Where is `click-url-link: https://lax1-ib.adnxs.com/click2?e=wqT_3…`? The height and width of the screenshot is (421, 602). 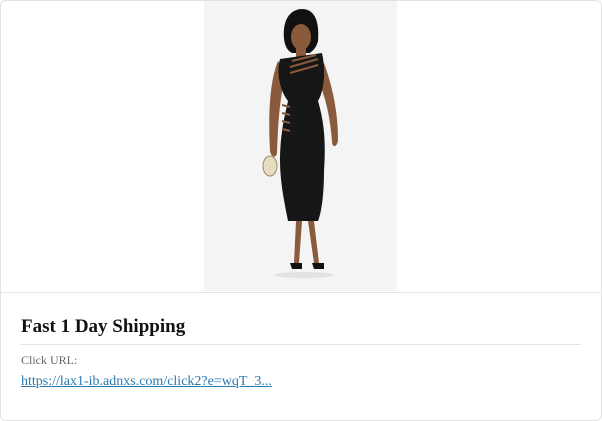 click-url-link: https://lax1-ib.adnxs.com/click2?e=wqT_3… is located at coordinates (146, 382).